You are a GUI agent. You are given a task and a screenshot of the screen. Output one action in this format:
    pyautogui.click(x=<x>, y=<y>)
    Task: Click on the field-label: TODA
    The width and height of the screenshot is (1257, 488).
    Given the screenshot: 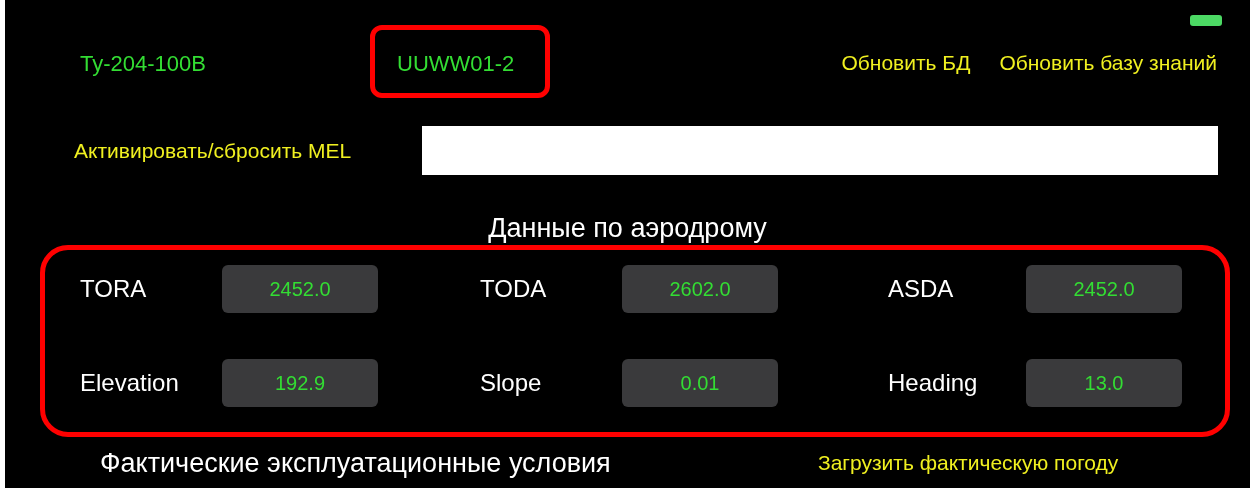 What is the action you would take?
    pyautogui.click(x=514, y=289)
    